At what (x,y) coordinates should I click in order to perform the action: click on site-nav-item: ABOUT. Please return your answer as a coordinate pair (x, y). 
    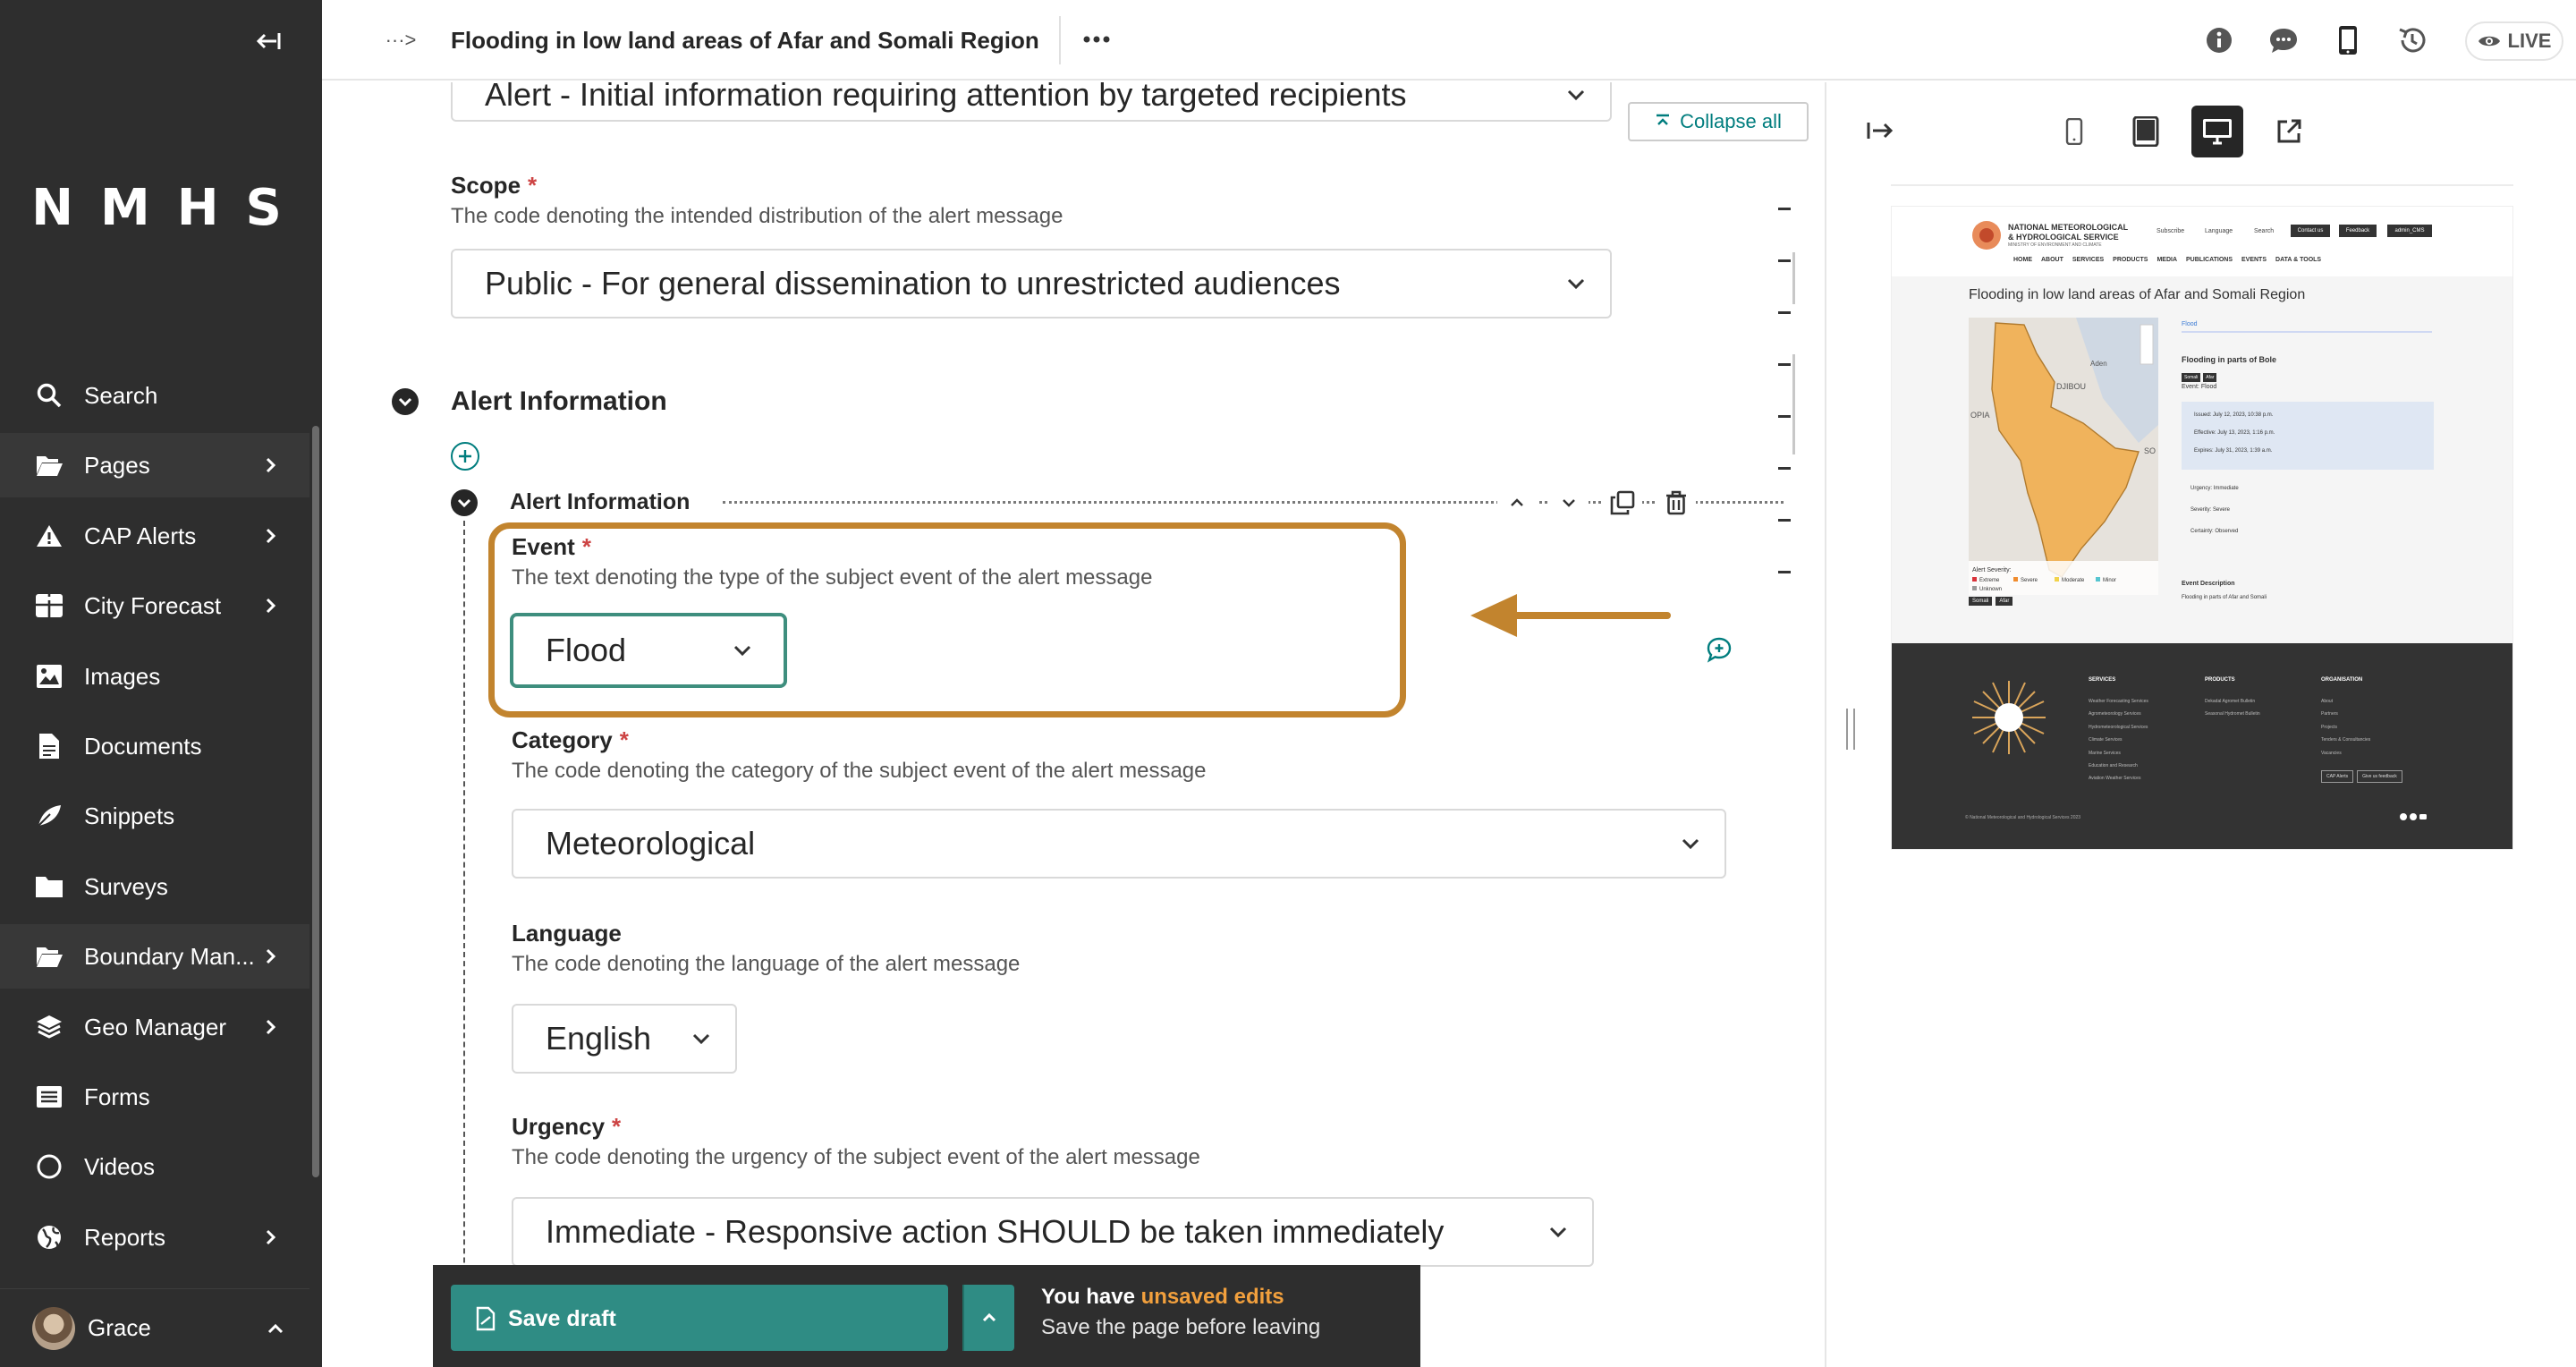
    Looking at the image, I should click on (2052, 260).